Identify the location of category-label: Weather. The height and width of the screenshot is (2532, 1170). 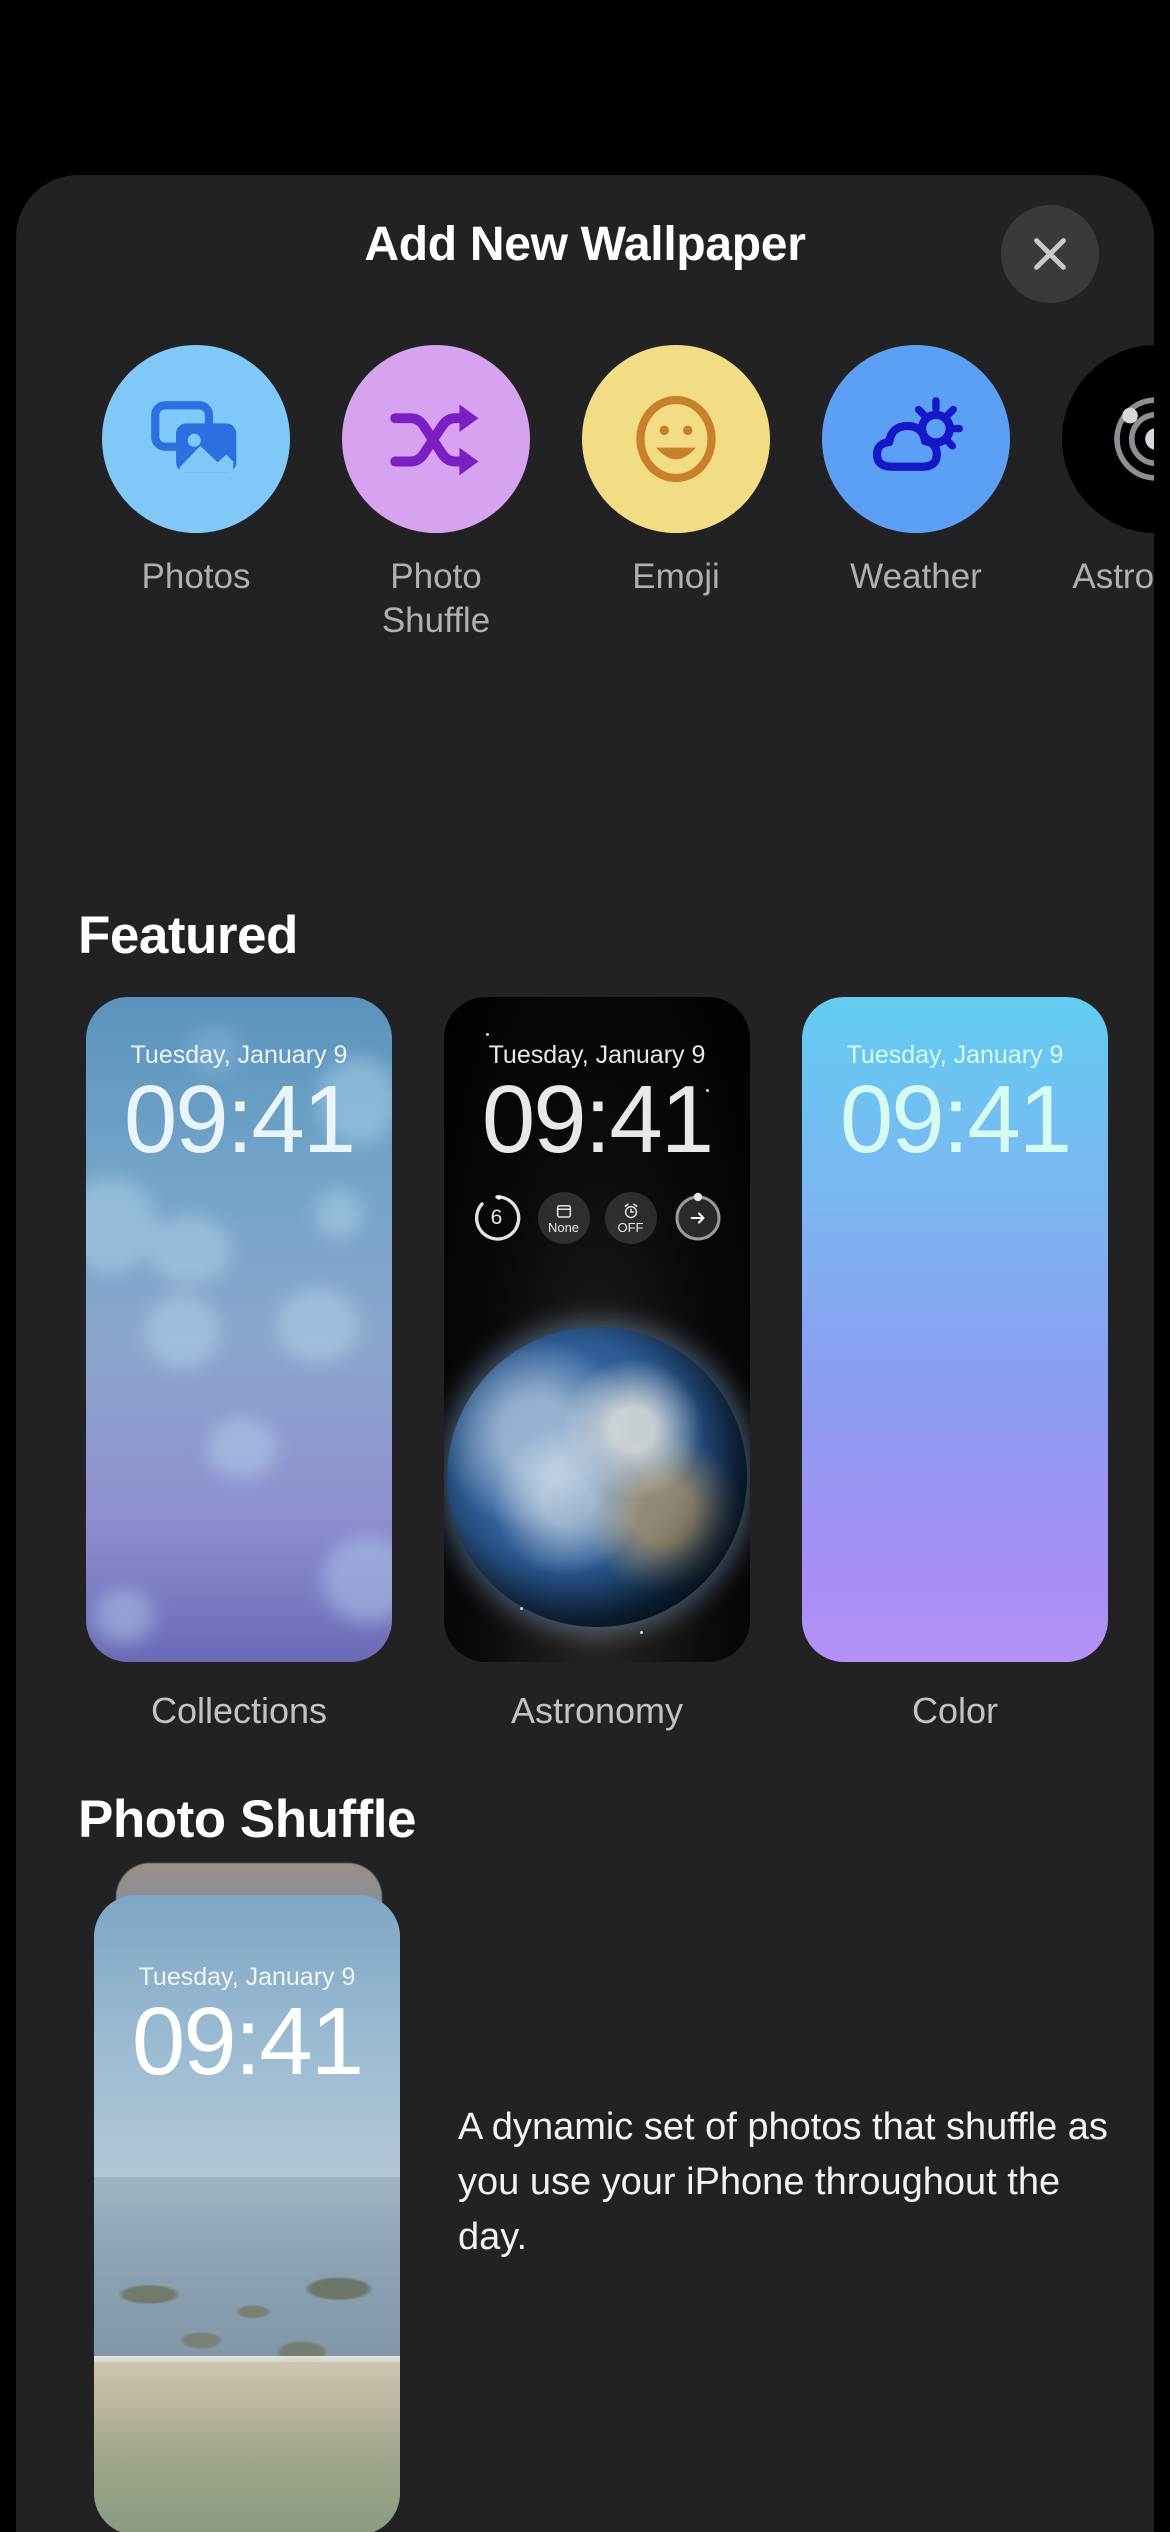
(916, 576).